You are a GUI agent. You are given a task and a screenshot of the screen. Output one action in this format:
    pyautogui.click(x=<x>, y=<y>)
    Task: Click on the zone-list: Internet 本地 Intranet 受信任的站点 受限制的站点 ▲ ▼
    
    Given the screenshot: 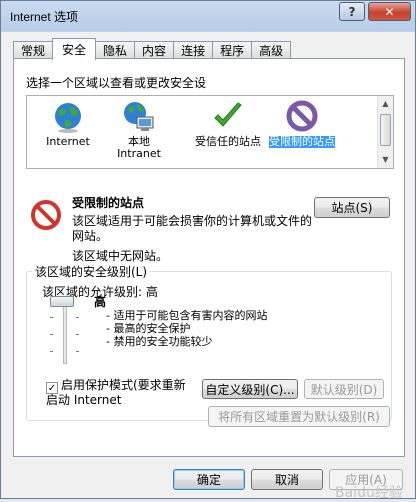 What is the action you would take?
    pyautogui.click(x=210, y=132)
    